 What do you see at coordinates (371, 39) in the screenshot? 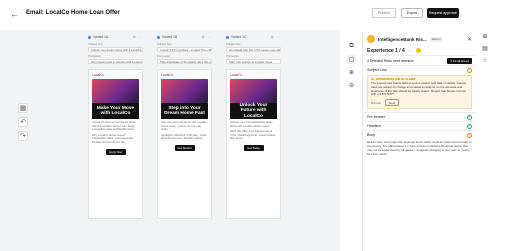
I see `intelligencebank-logo-icon` at bounding box center [371, 39].